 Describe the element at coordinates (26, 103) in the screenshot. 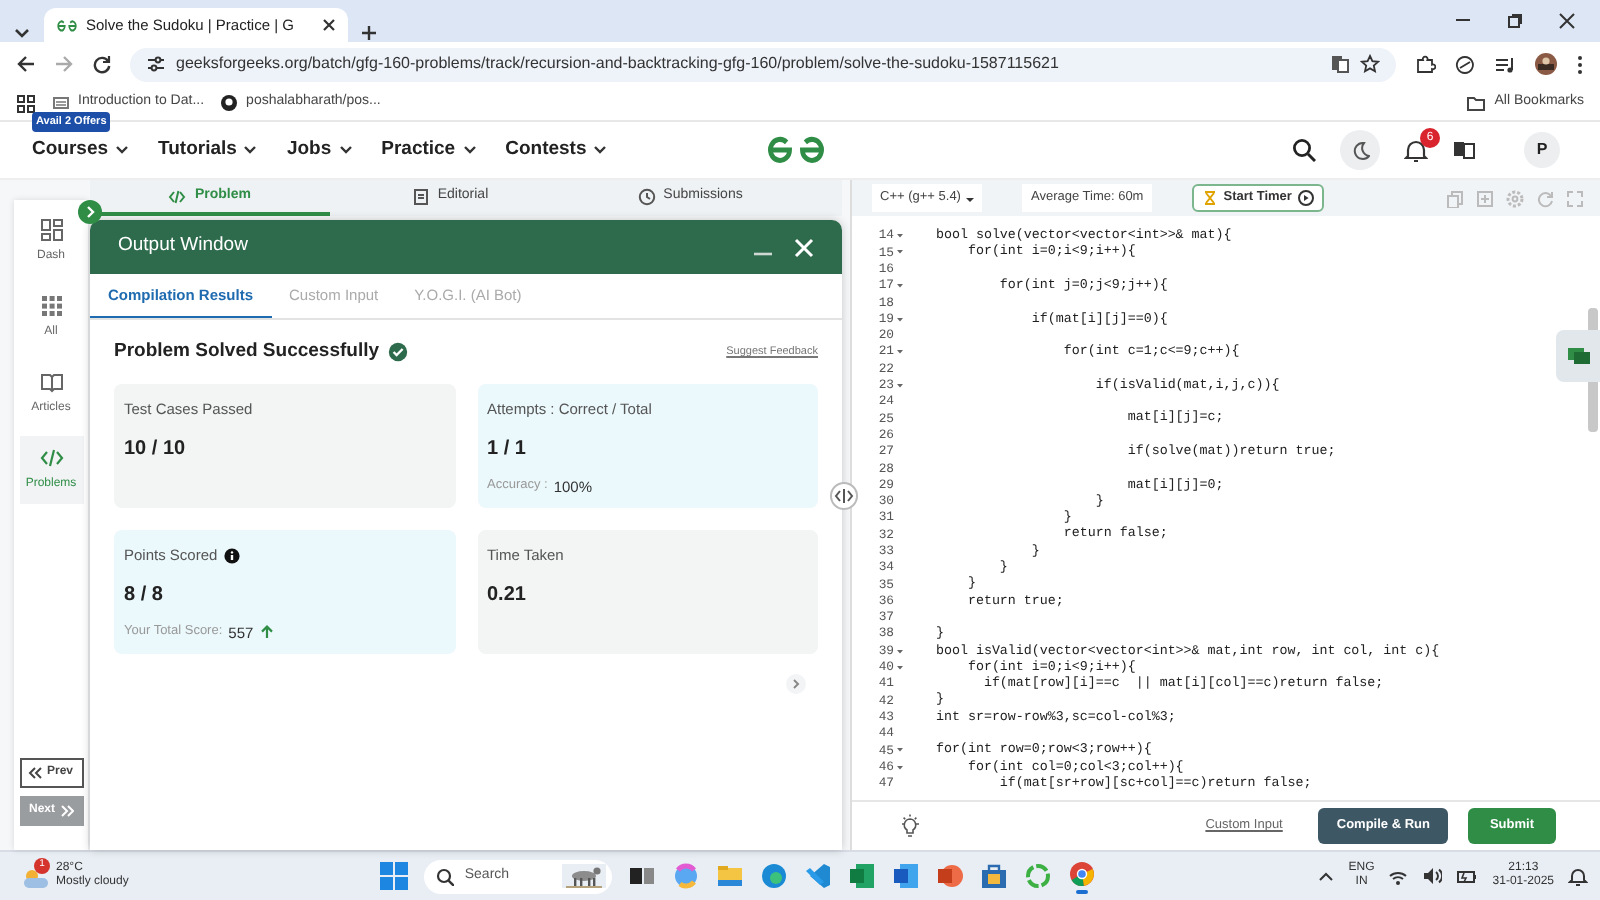

I see `apps-icon` at that location.